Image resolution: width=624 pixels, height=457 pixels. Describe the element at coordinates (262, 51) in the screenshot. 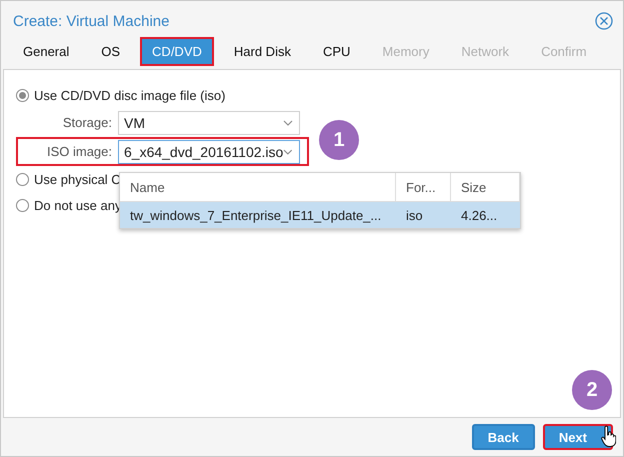

I see `tab: Hard Disk` at that location.